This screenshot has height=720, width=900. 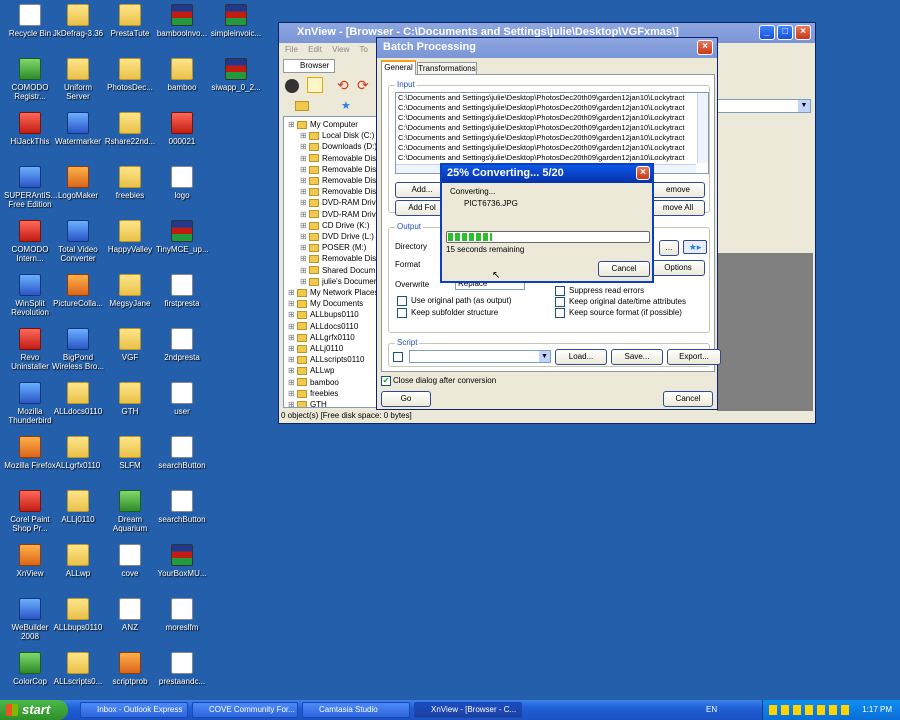 What do you see at coordinates (346, 105) in the screenshot?
I see `favorites-tab-icon: ★` at bounding box center [346, 105].